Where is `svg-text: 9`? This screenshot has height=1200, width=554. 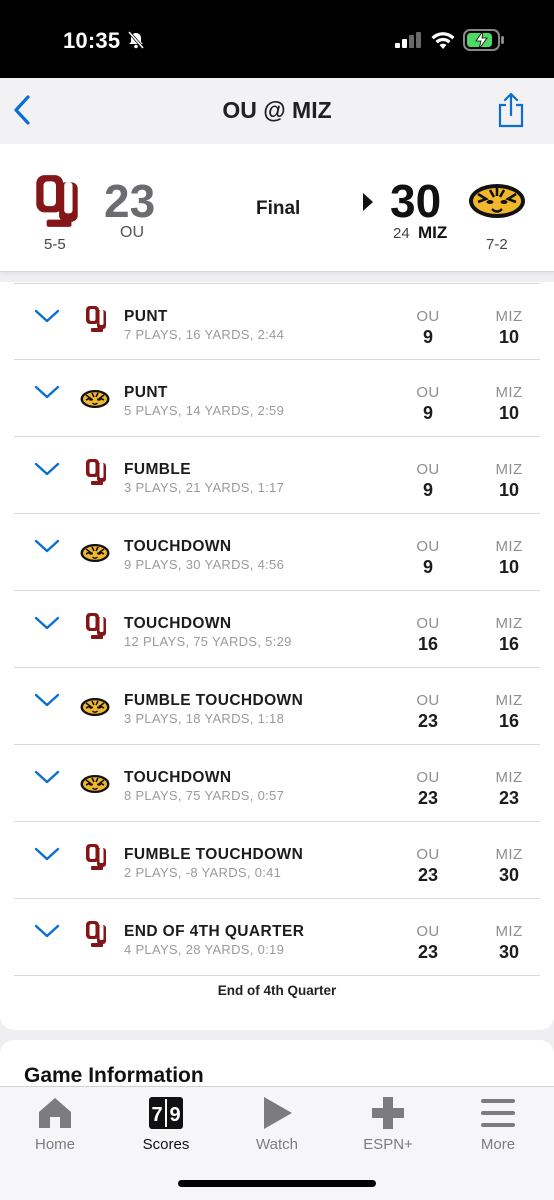 svg-text: 9 is located at coordinates (174, 1115).